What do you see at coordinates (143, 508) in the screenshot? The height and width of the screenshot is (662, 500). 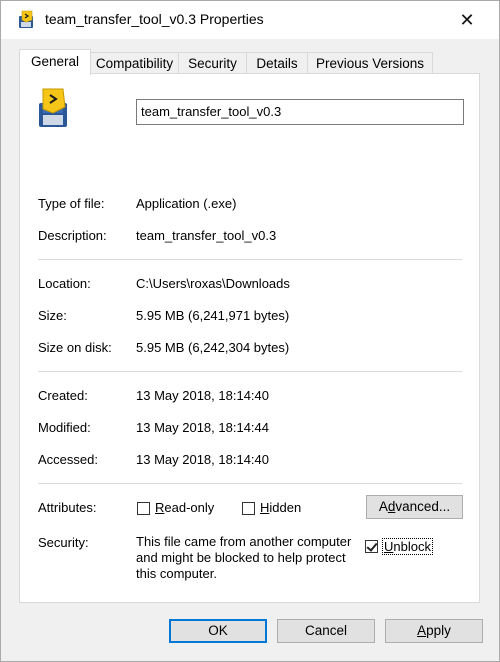 I see `readonly-checkbox` at bounding box center [143, 508].